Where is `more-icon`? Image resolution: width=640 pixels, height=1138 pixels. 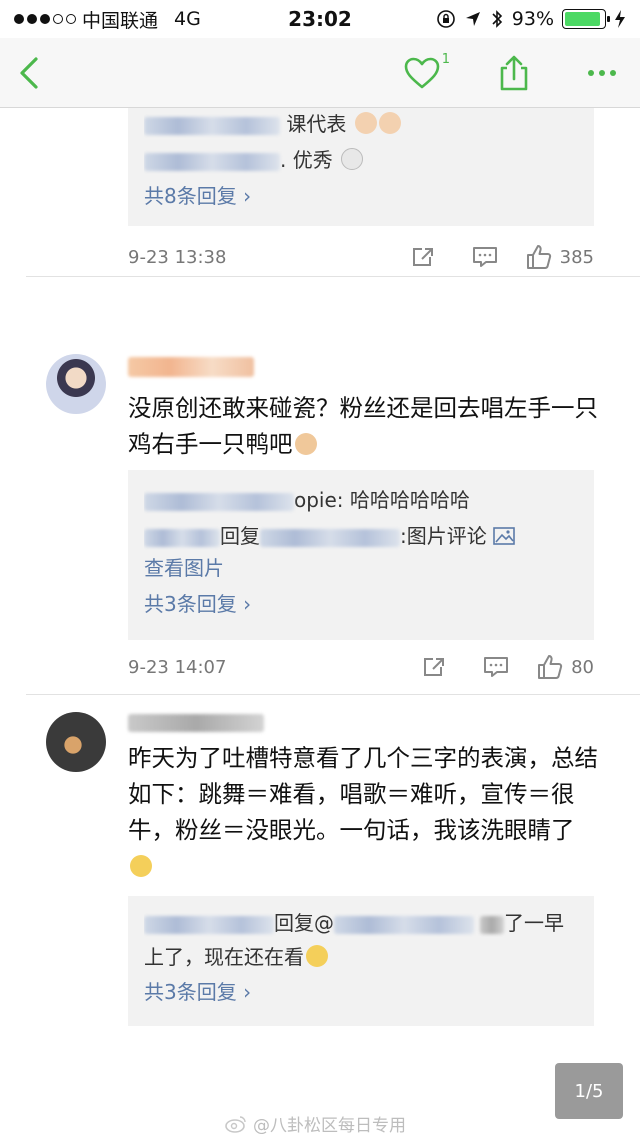 more-icon is located at coordinates (602, 72).